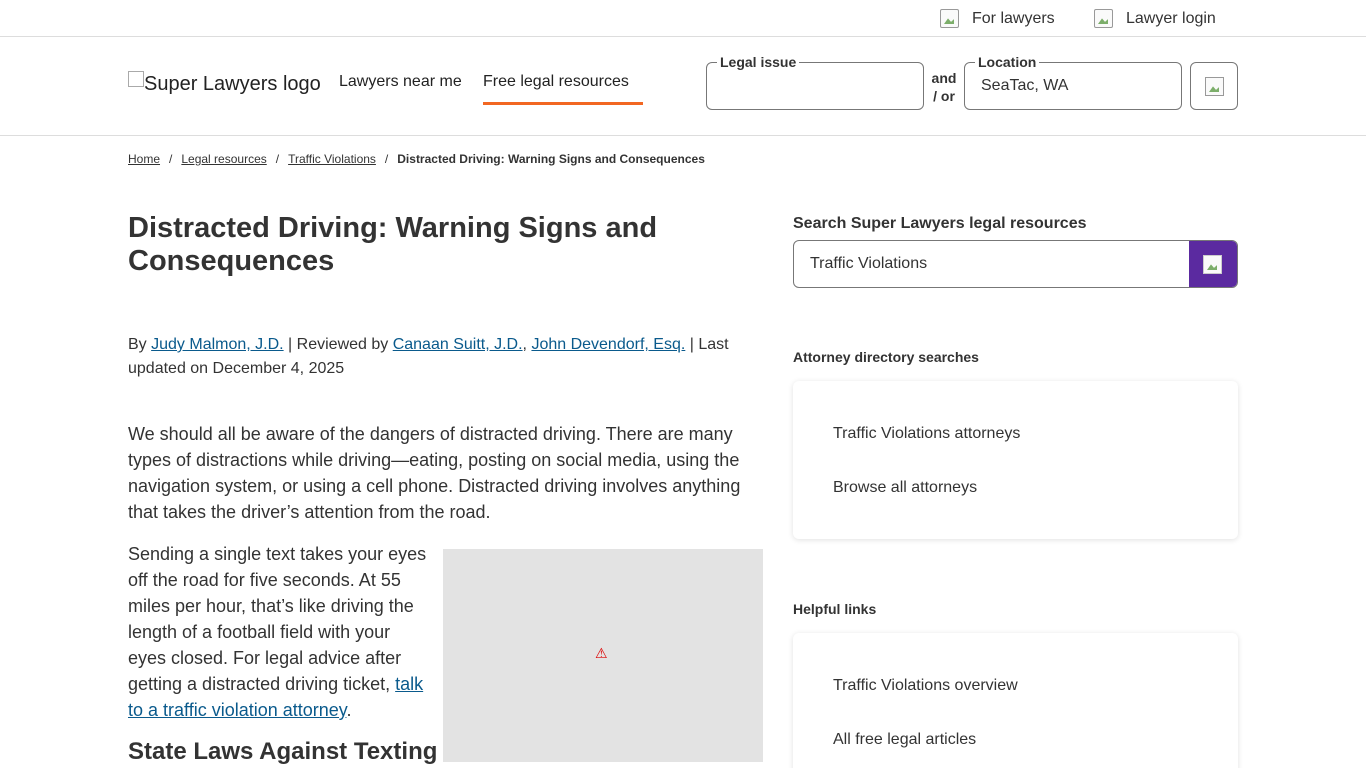 This screenshot has width=1366, height=768. I want to click on attorney-directory-heading: Attorney directory searches, so click(886, 357).